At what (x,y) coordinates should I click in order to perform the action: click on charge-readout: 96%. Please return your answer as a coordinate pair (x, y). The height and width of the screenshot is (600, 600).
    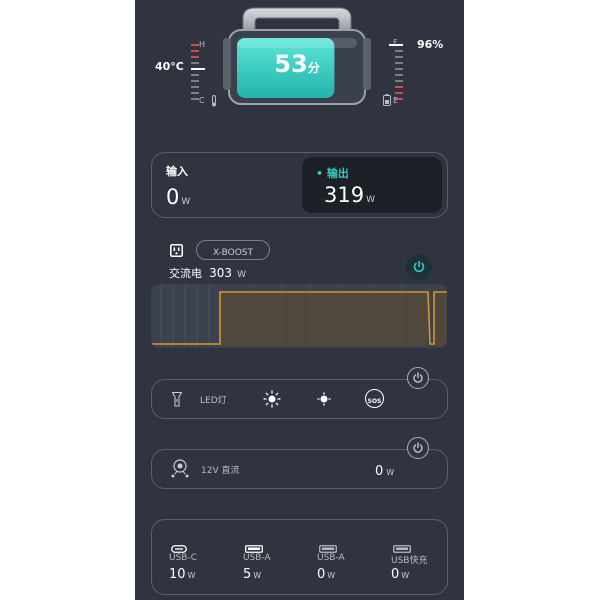
    Looking at the image, I should click on (430, 44).